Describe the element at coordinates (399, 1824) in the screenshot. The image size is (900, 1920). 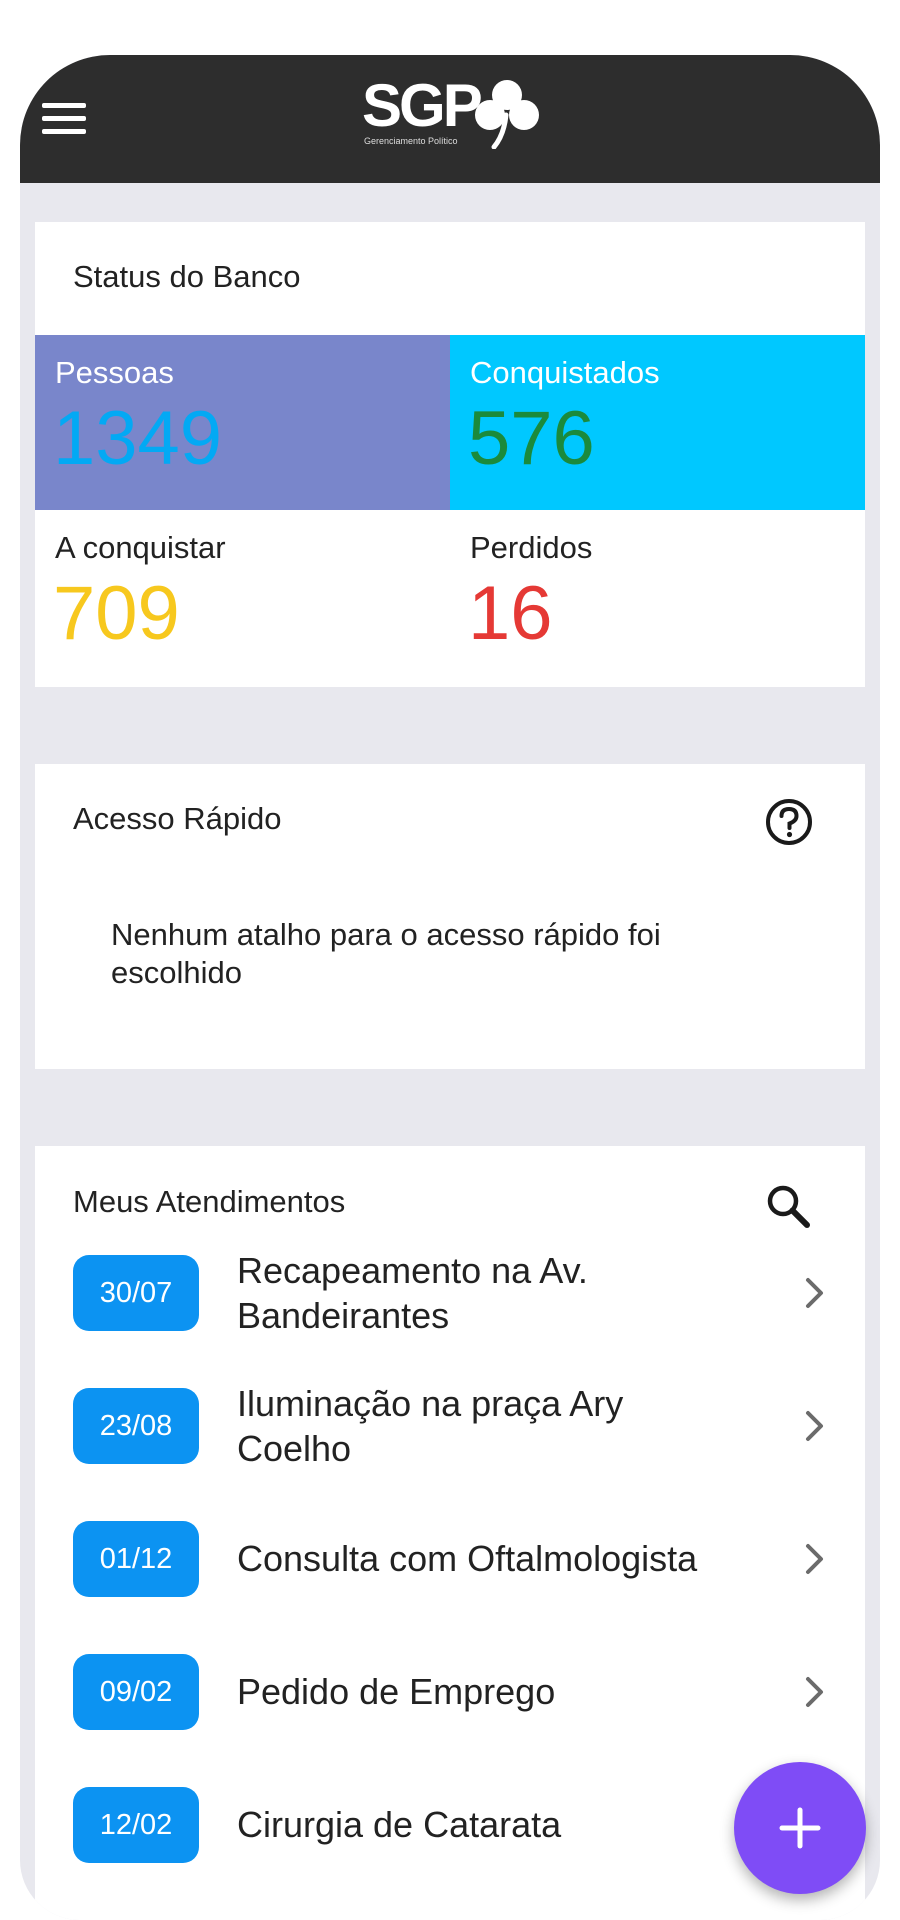
I see `appointment-title: Cirurgia de Catarata` at that location.